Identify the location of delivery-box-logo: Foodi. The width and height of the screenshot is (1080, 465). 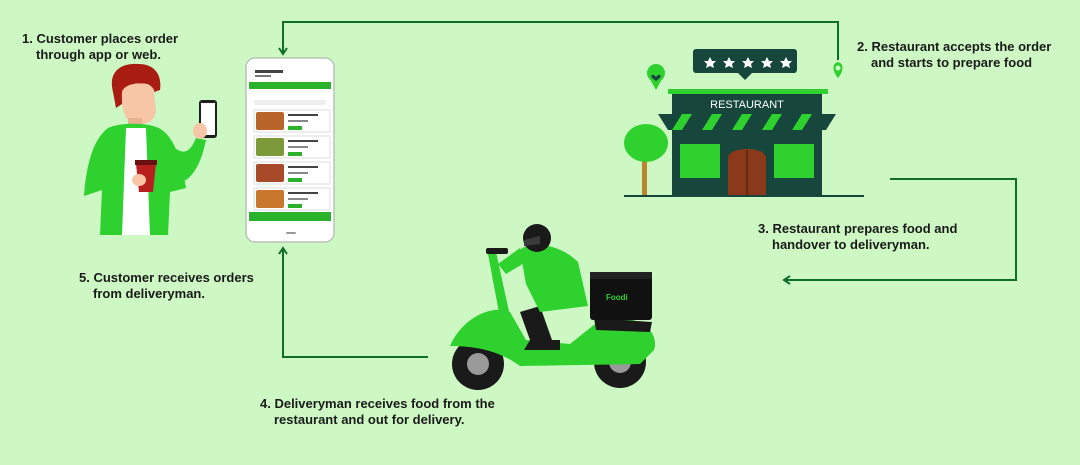
(617, 297).